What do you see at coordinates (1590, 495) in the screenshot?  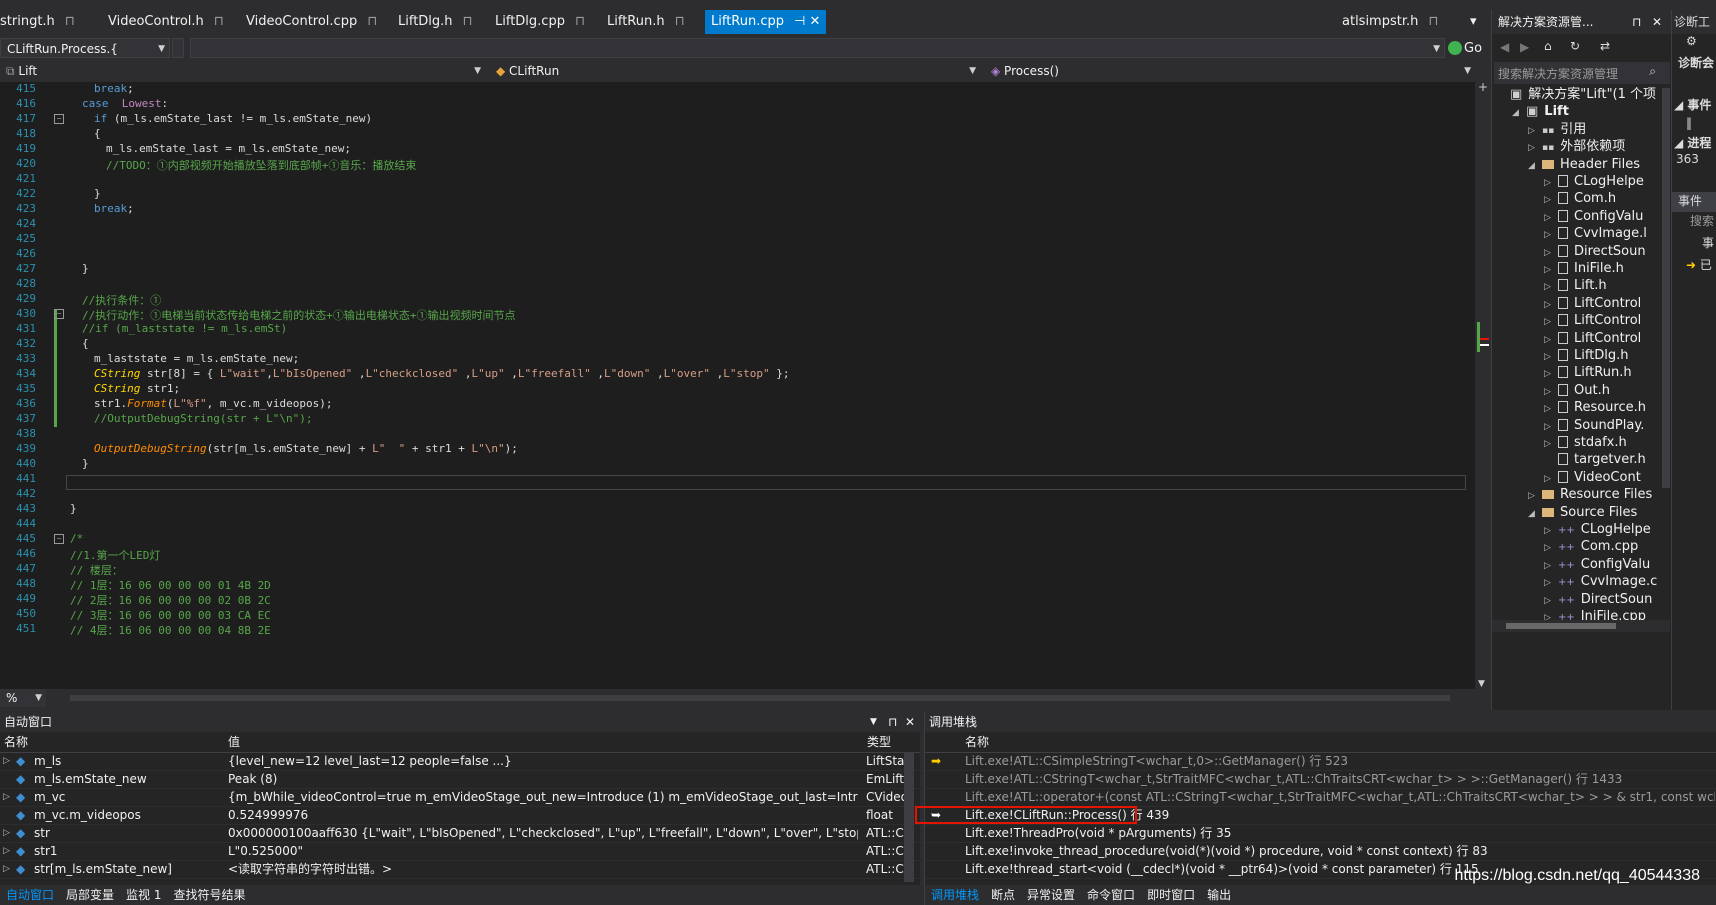 I see `tree-item: ▷ Resource Files` at bounding box center [1590, 495].